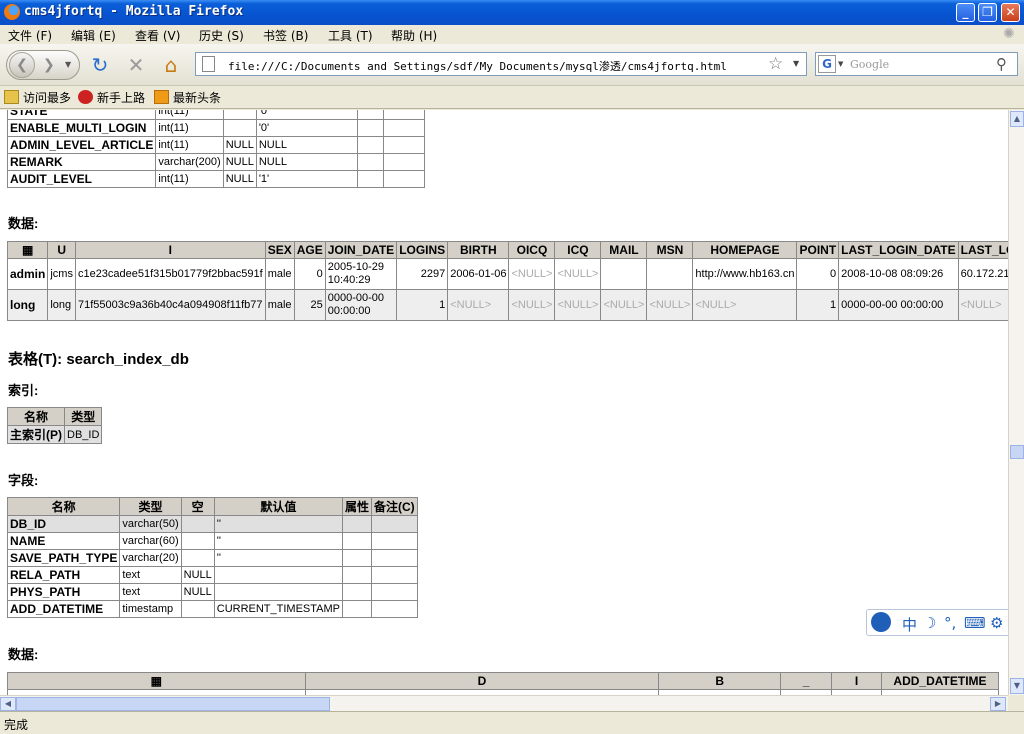 Image resolution: width=1024 pixels, height=734 pixels. I want to click on column-header: D, so click(482, 681).